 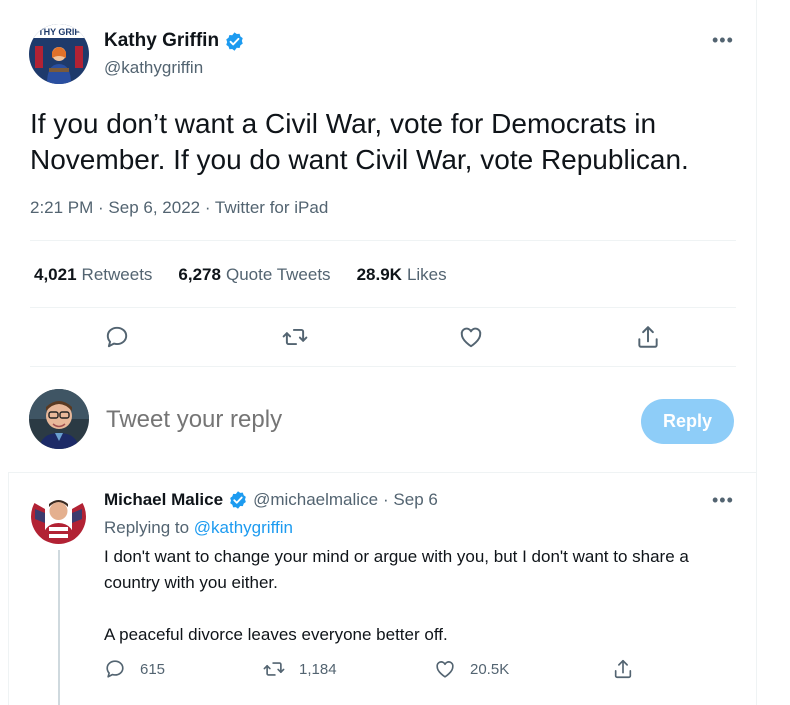 I want to click on like-button, so click(x=471, y=337).